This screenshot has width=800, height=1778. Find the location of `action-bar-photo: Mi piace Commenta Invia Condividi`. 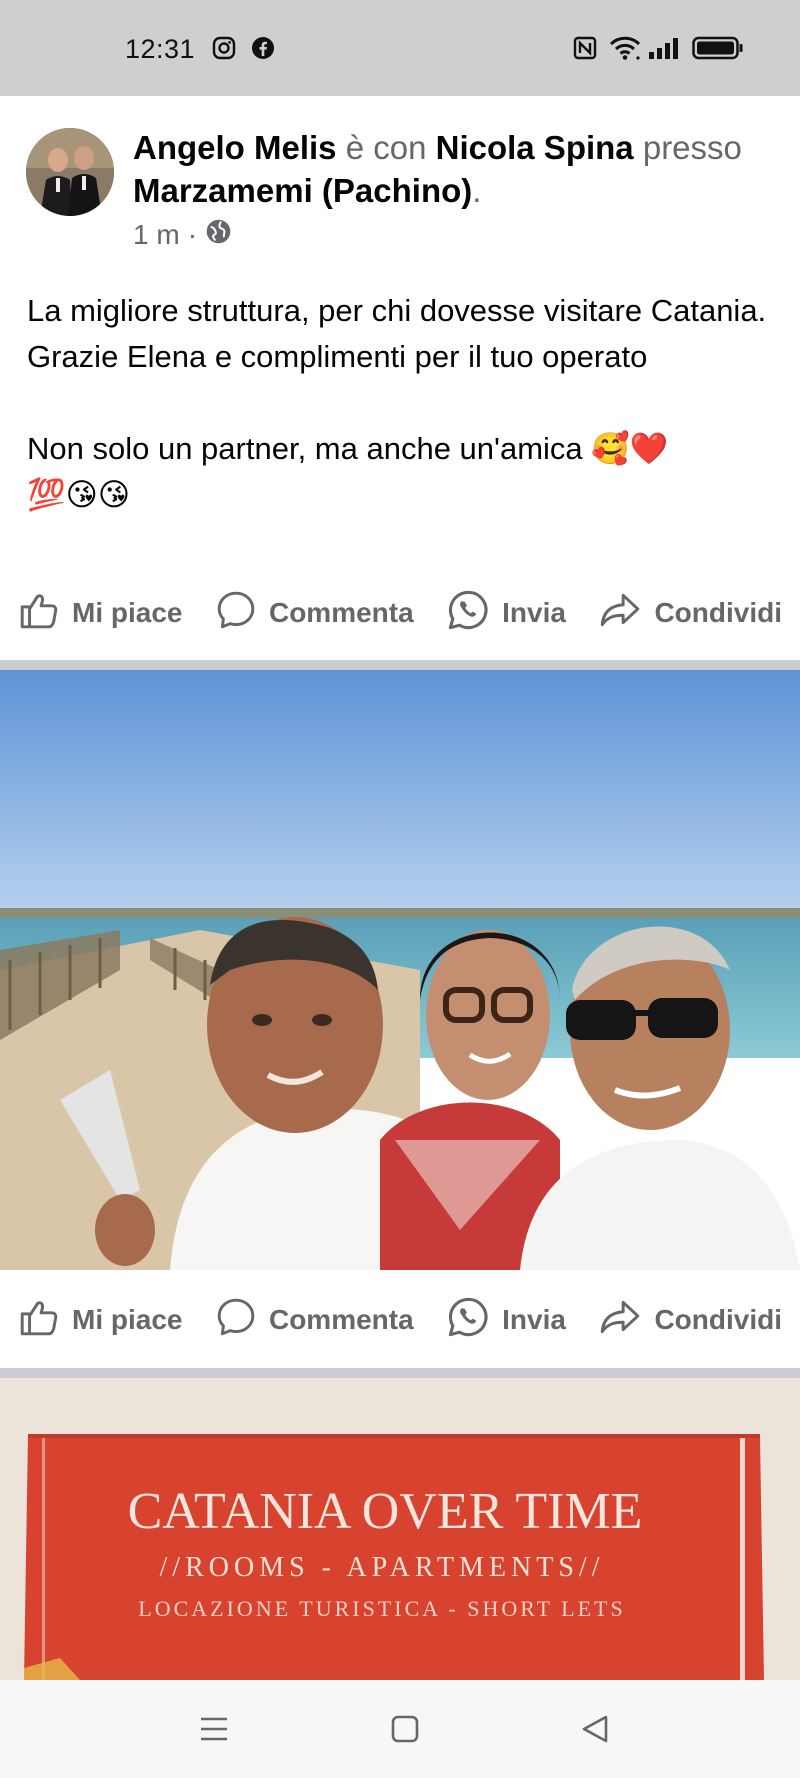

action-bar-photo: Mi piace Commenta Invia Condividi is located at coordinates (400, 1320).